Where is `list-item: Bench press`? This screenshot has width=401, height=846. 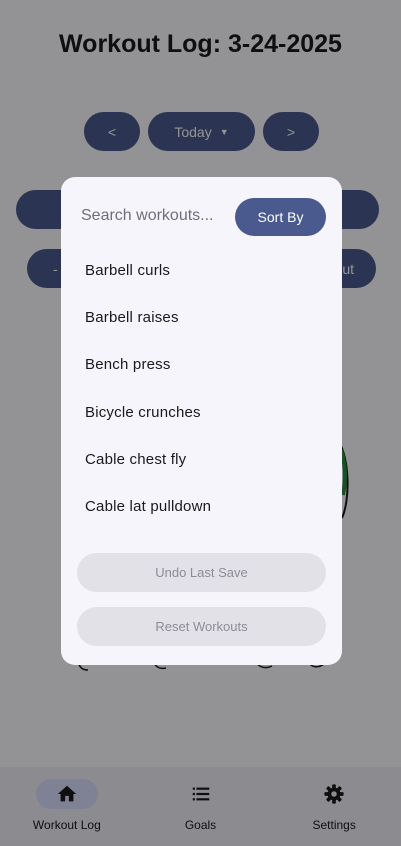 list-item: Bench press is located at coordinates (201, 364).